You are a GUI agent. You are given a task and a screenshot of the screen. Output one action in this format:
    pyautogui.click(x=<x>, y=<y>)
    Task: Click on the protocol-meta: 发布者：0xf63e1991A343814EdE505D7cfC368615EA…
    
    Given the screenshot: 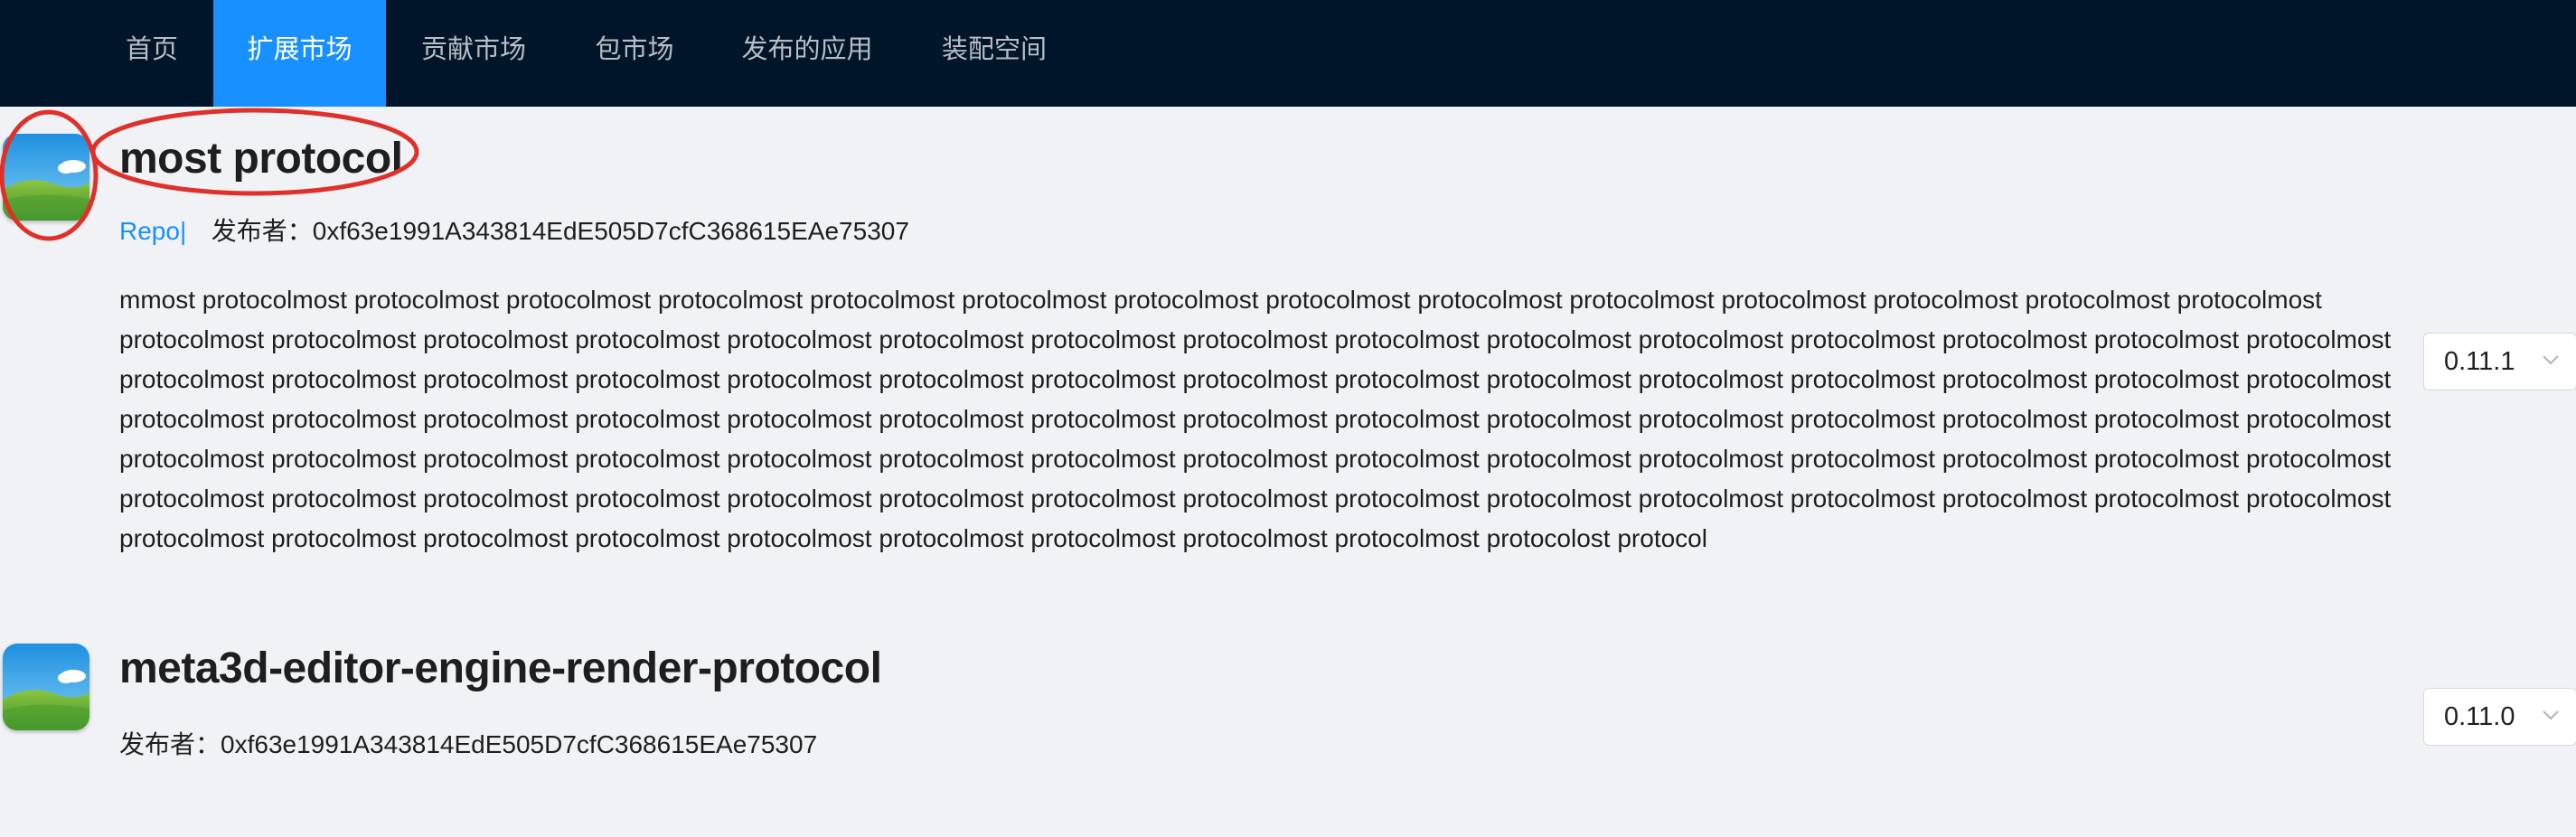 What is the action you would take?
    pyautogui.click(x=468, y=743)
    